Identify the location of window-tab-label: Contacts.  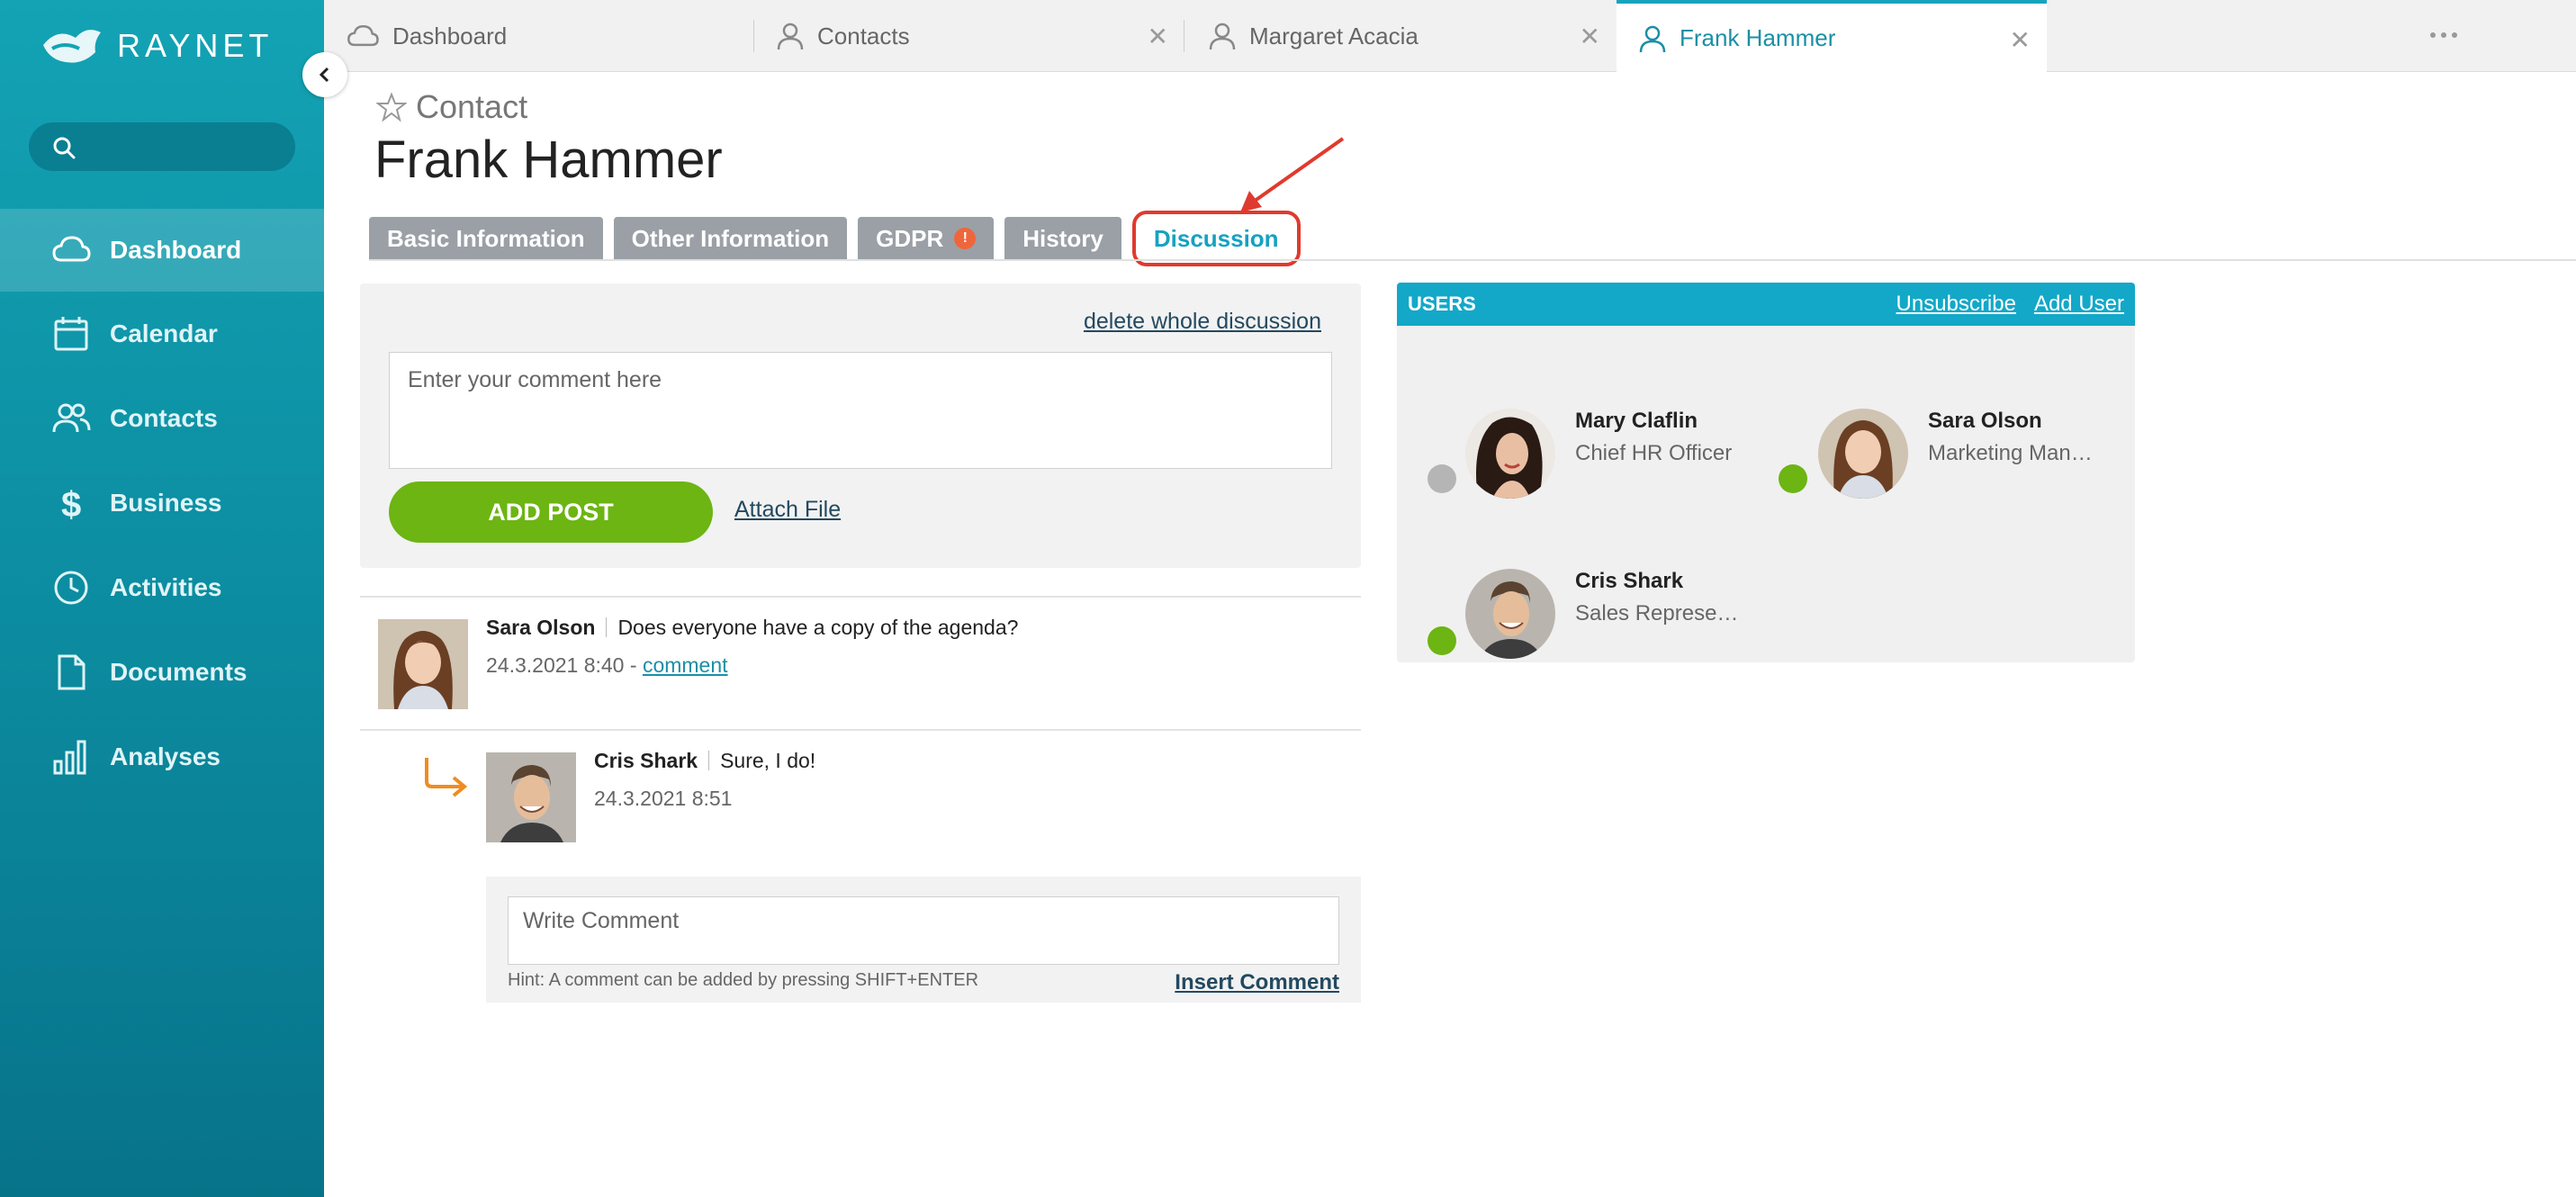
(863, 36).